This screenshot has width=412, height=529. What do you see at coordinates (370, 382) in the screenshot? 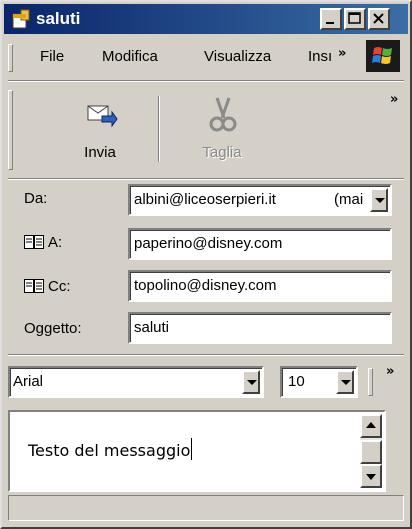
I see `format-grip` at bounding box center [370, 382].